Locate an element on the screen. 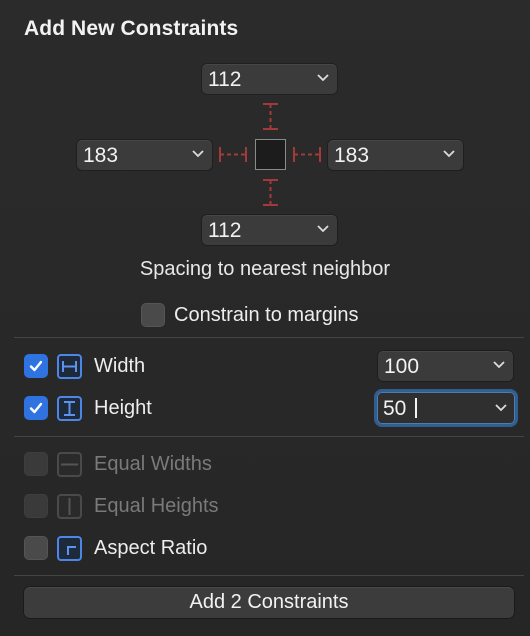  spacing-caption: Spacing to nearest neighbor is located at coordinates (265, 269).